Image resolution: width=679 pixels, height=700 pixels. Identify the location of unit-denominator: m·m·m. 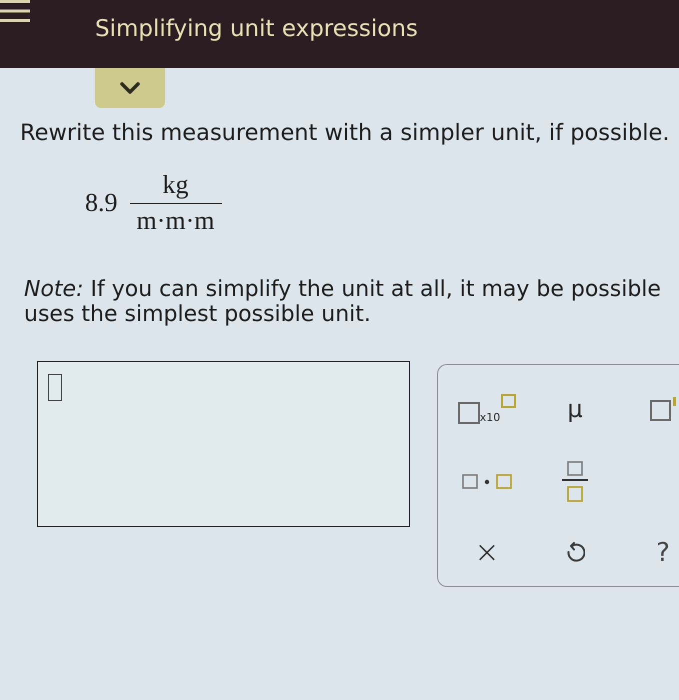
(175, 221).